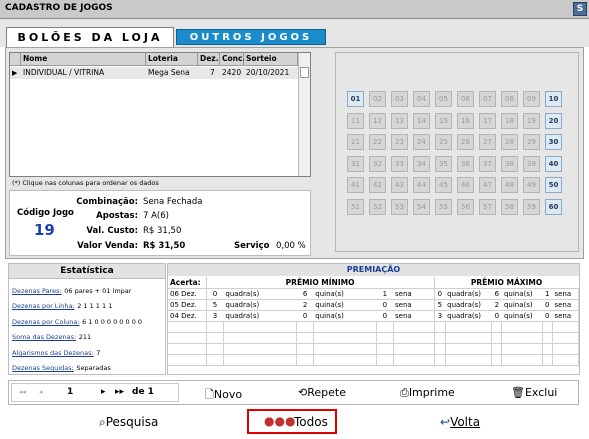 Image resolution: width=589 pixels, height=439 pixels. Describe the element at coordinates (443, 185) in the screenshot. I see `number-cell: 45` at that location.